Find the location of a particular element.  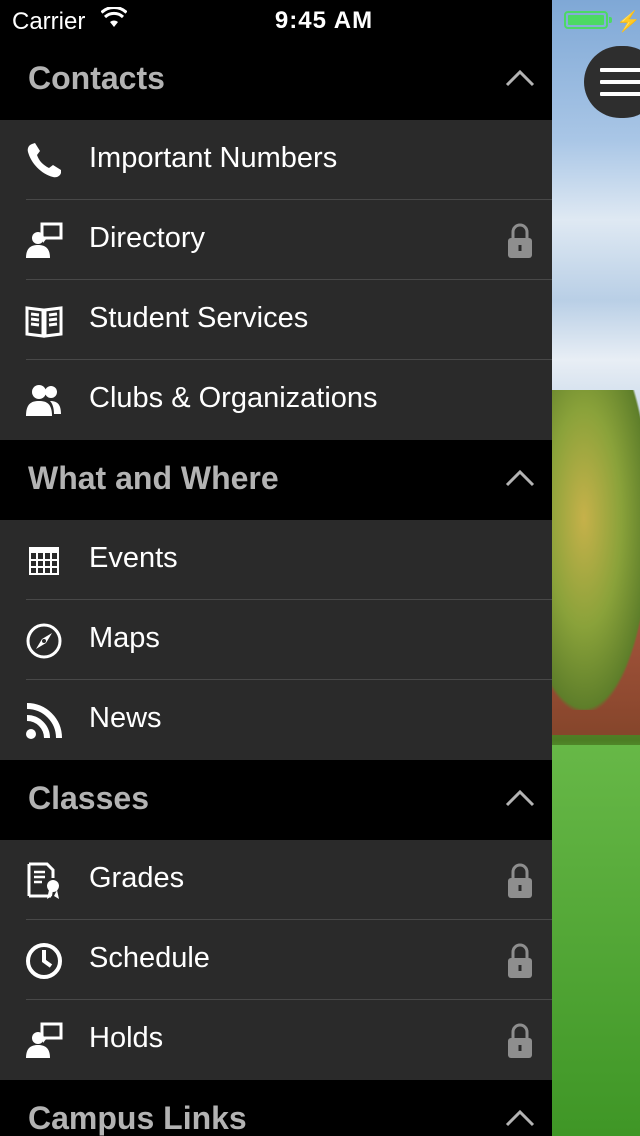

clock-icon is located at coordinates (44, 961).